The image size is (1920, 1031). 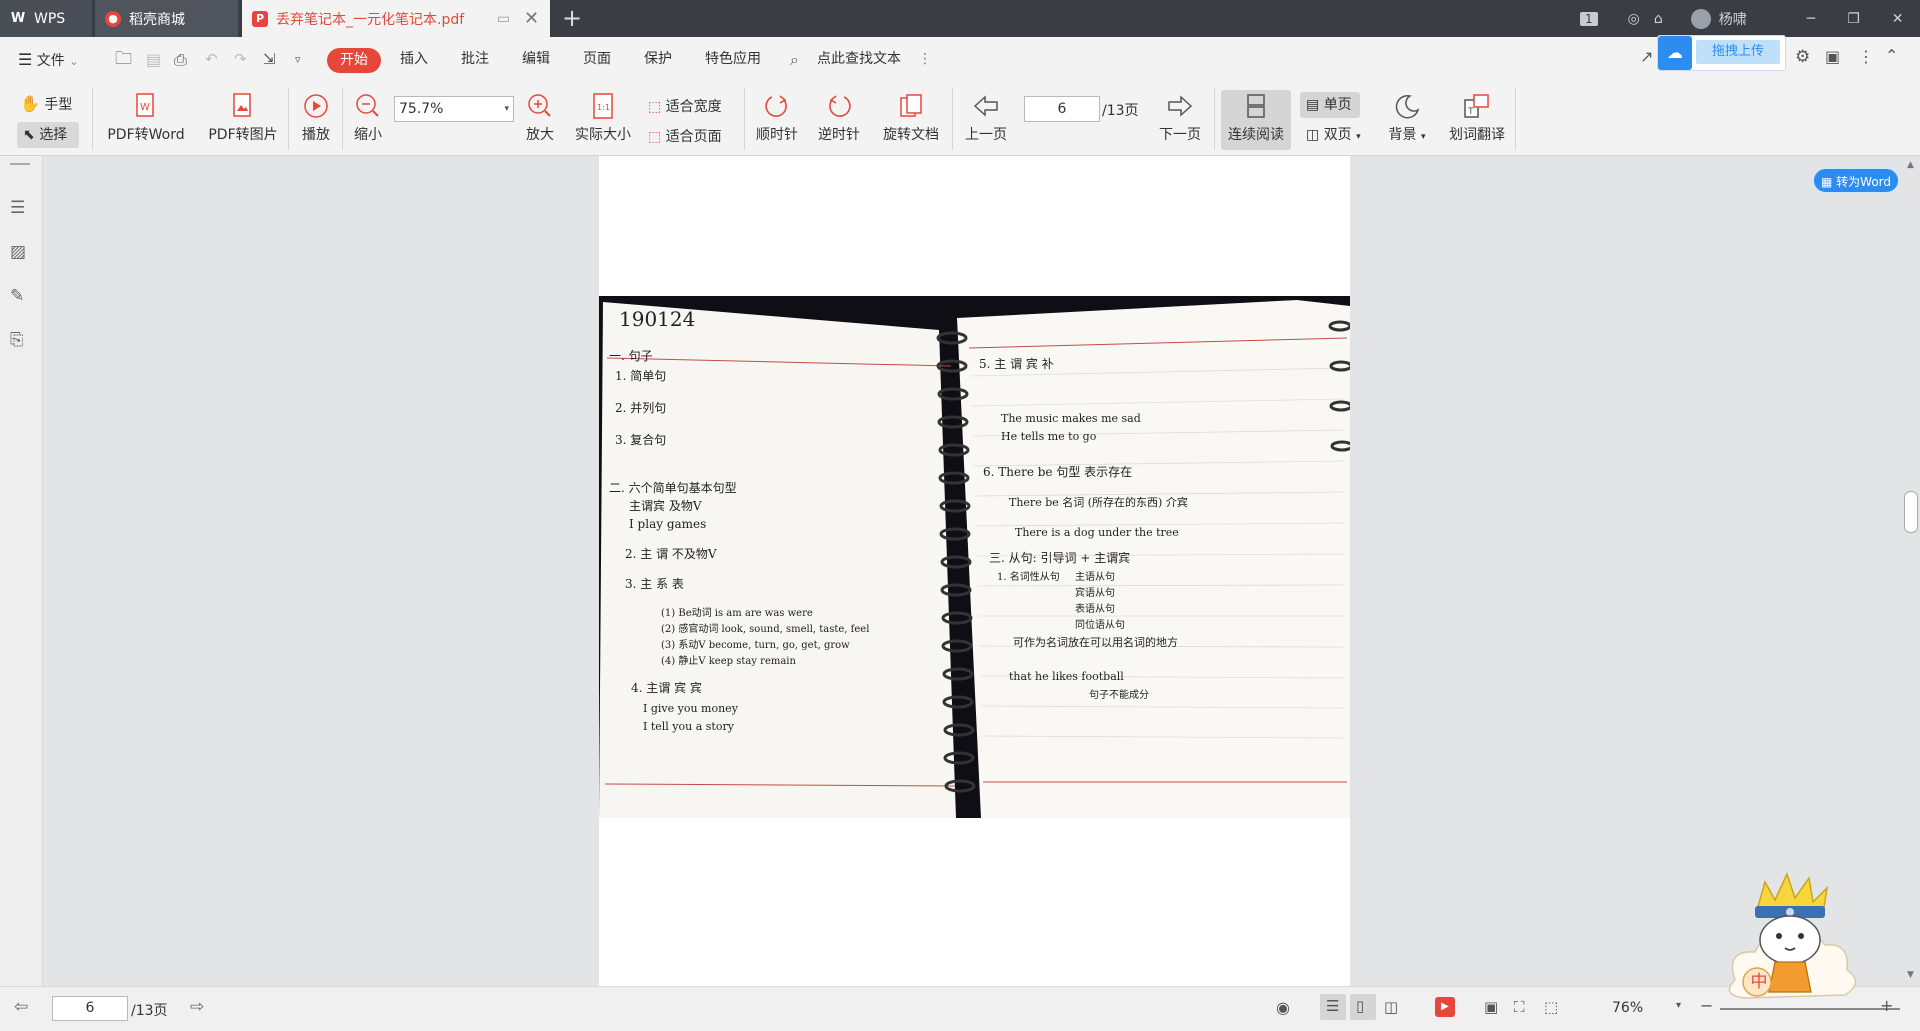 I want to click on zoom-select: 75.7% ▾, so click(x=454, y=109).